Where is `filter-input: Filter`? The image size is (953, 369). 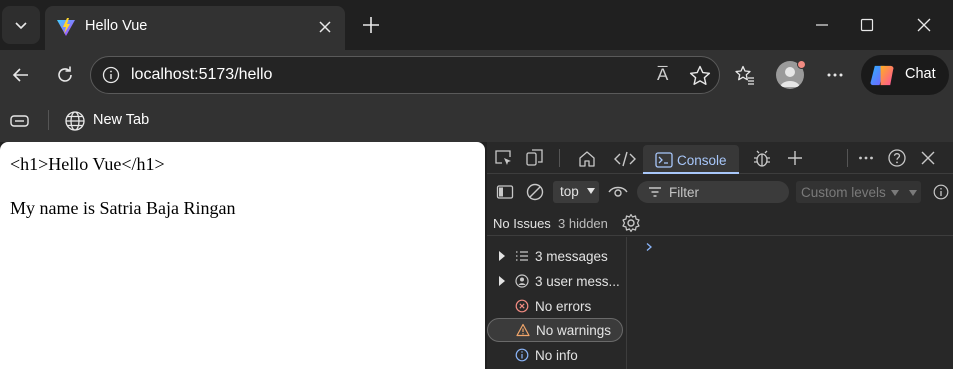
filter-input: Filter is located at coordinates (713, 192).